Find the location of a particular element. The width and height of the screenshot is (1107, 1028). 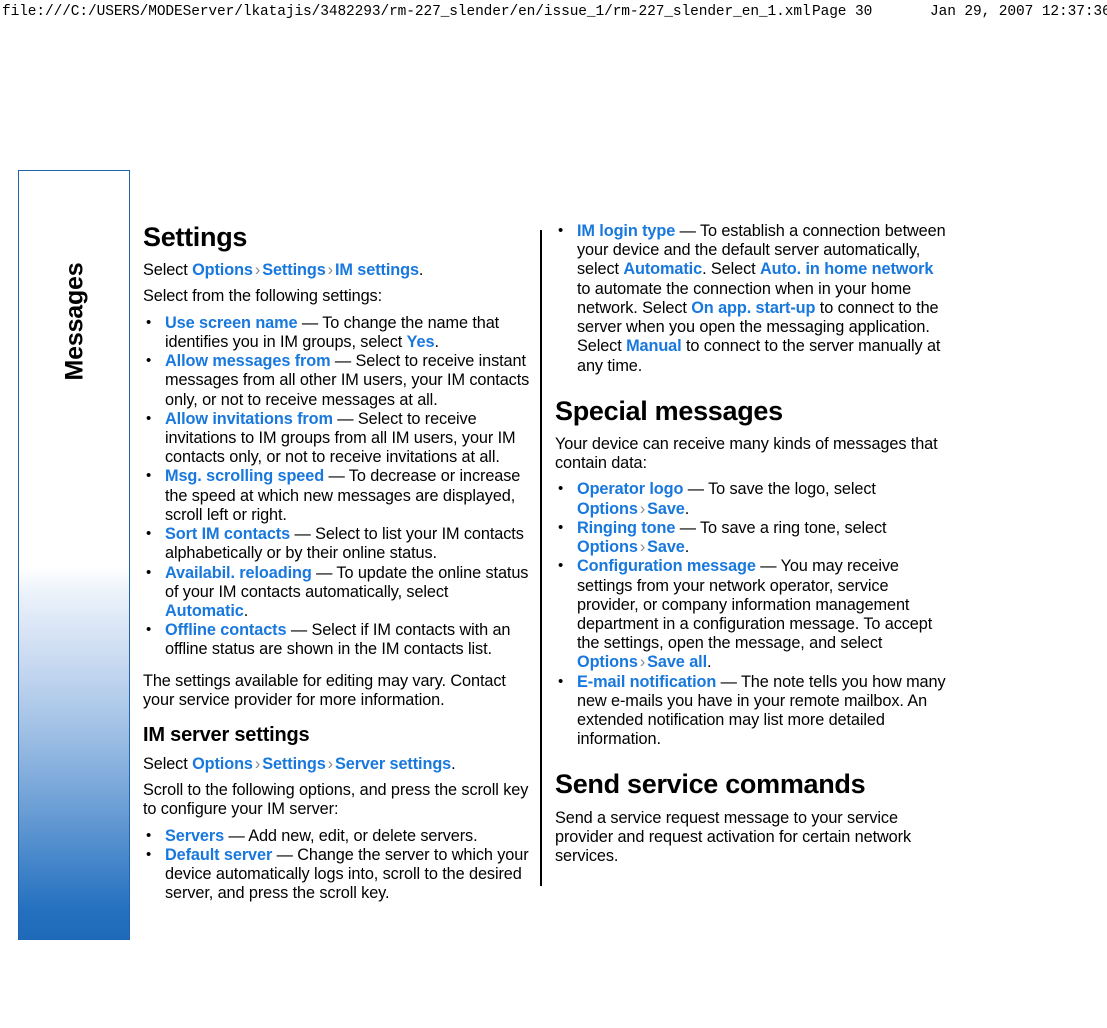

page-title: Settings is located at coordinates (195, 237).